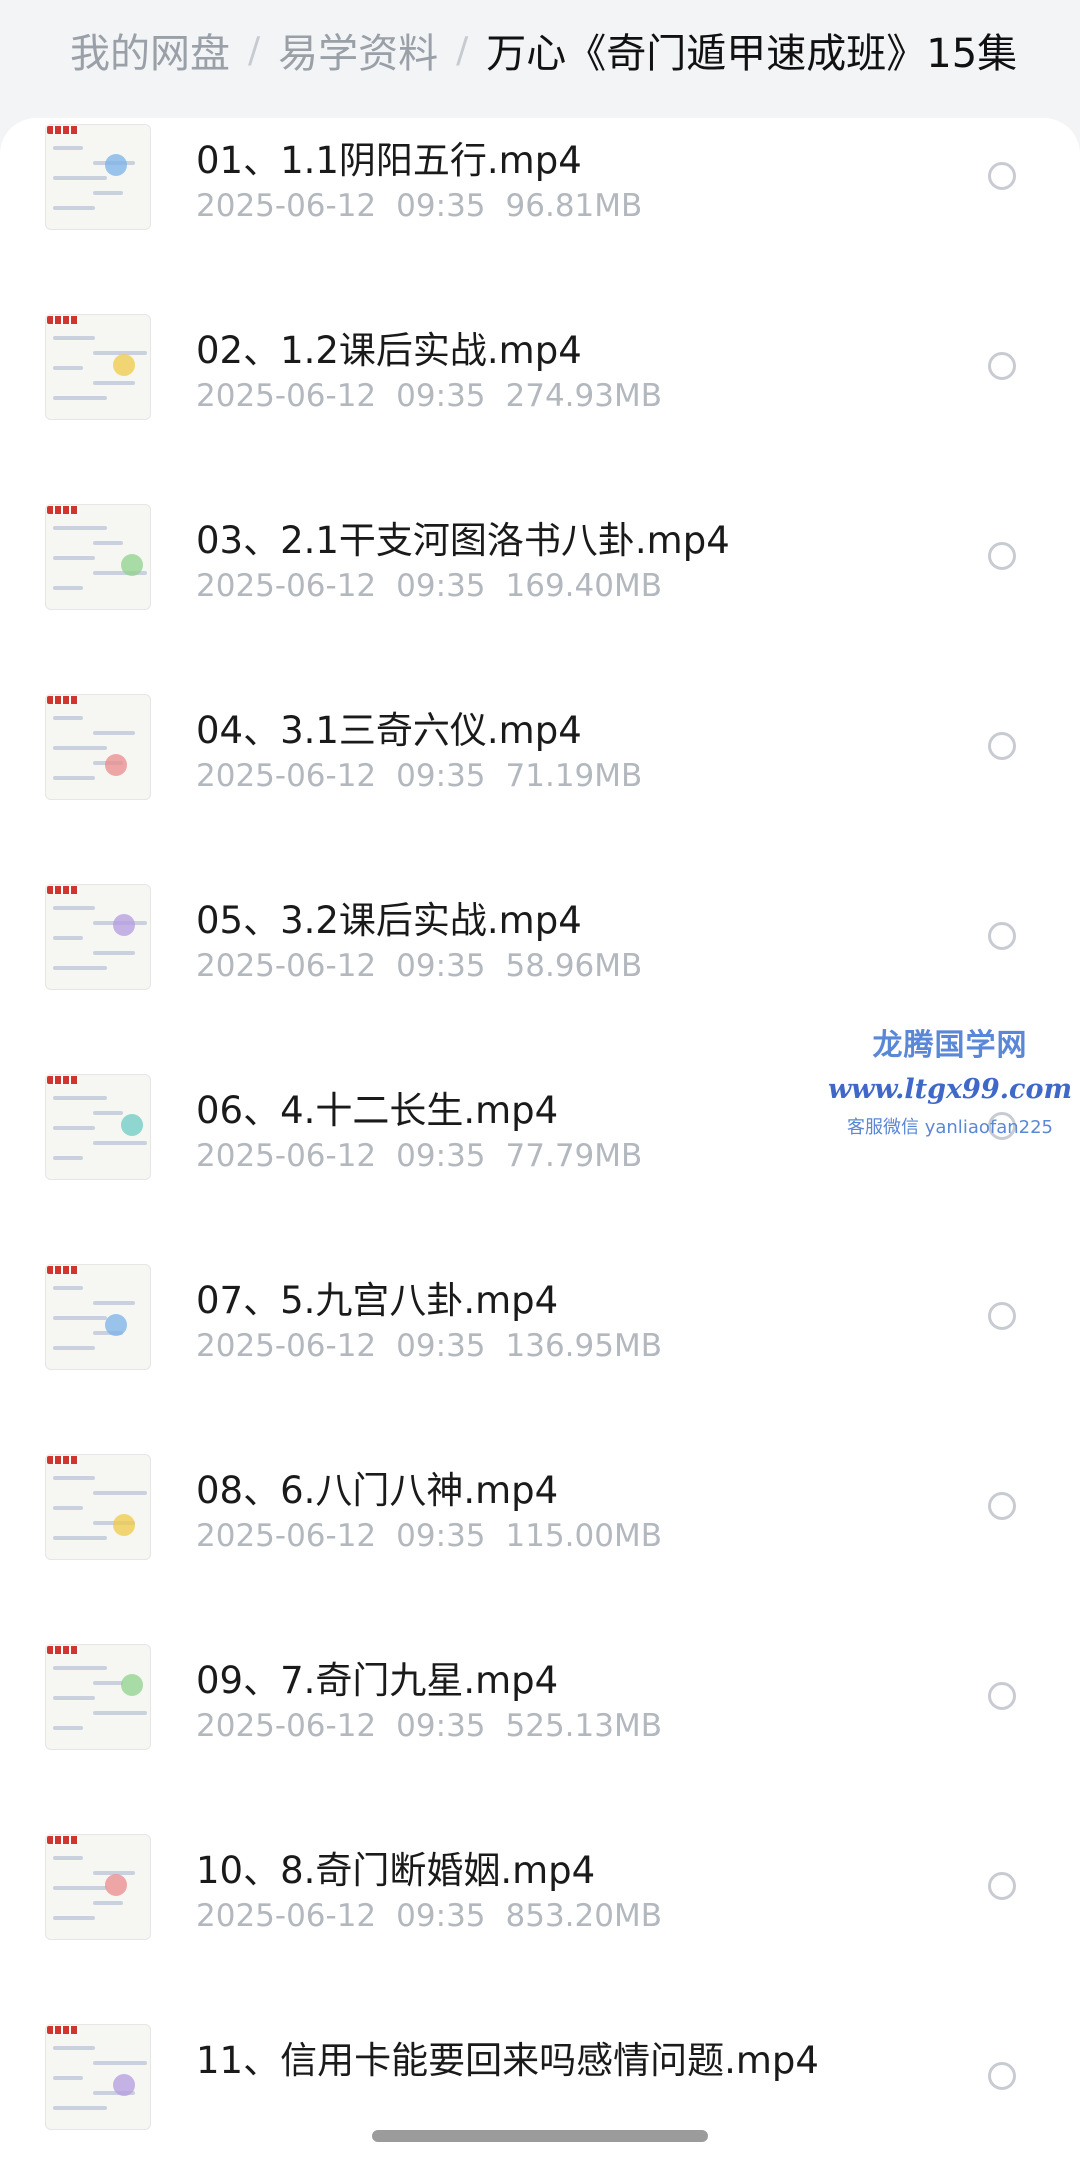 This screenshot has height=2170, width=1080. What do you see at coordinates (583, 1346) in the screenshot?
I see `file-size: 136.95MB` at bounding box center [583, 1346].